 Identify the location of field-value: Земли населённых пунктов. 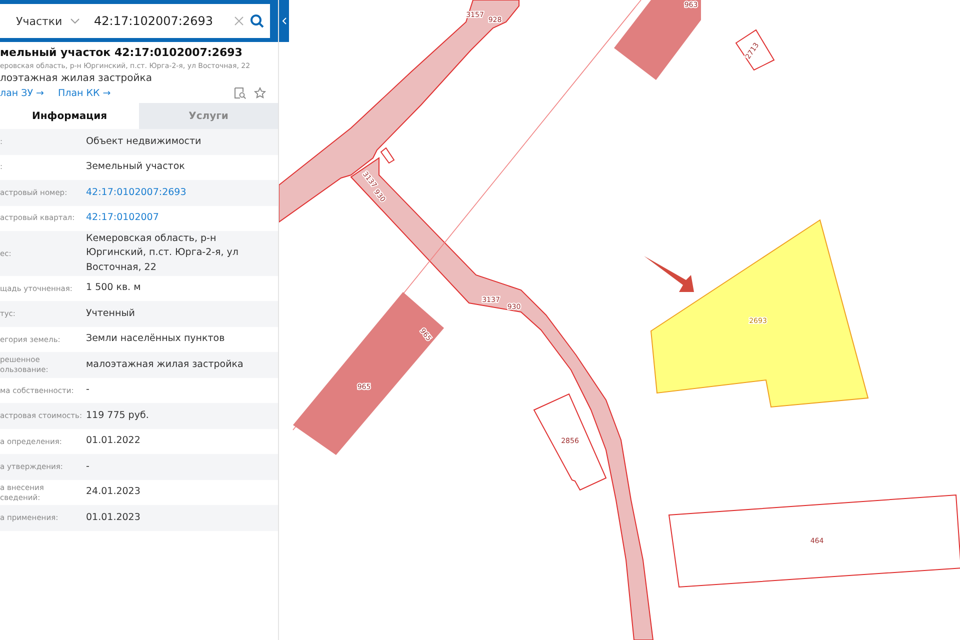
(156, 339).